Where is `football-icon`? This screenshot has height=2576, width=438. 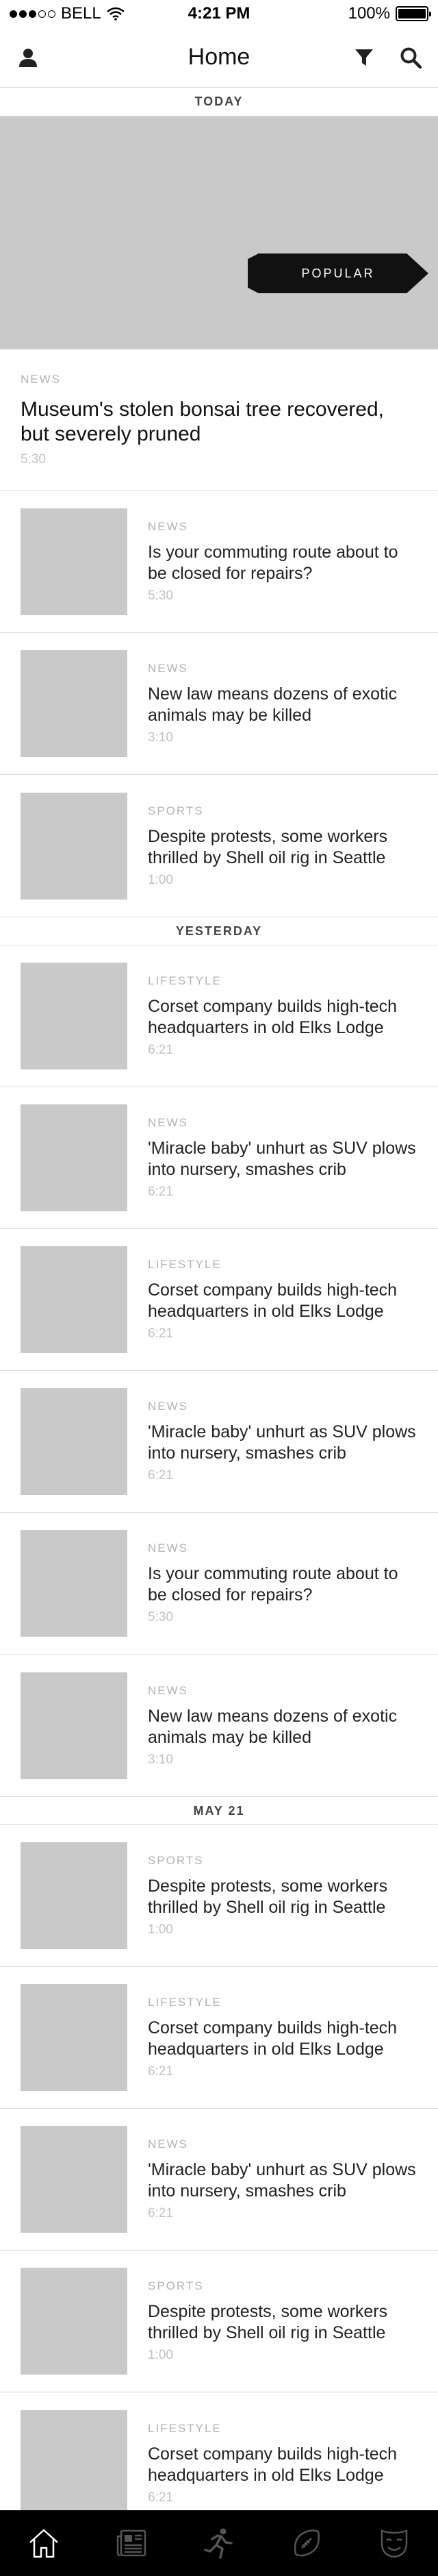 football-icon is located at coordinates (307, 2543).